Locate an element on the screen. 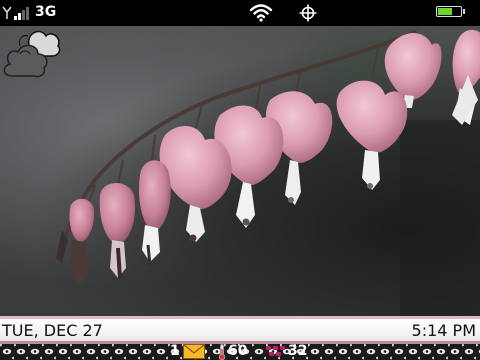 The image size is (480, 360). clock-label: 5:14 PM is located at coordinates (444, 330).